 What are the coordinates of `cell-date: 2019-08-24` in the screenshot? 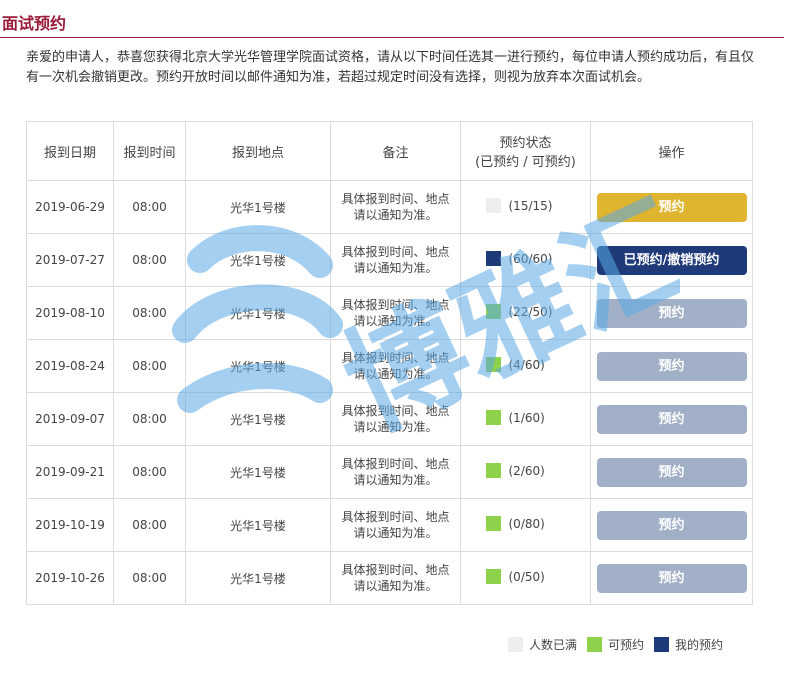 It's located at (70, 366).